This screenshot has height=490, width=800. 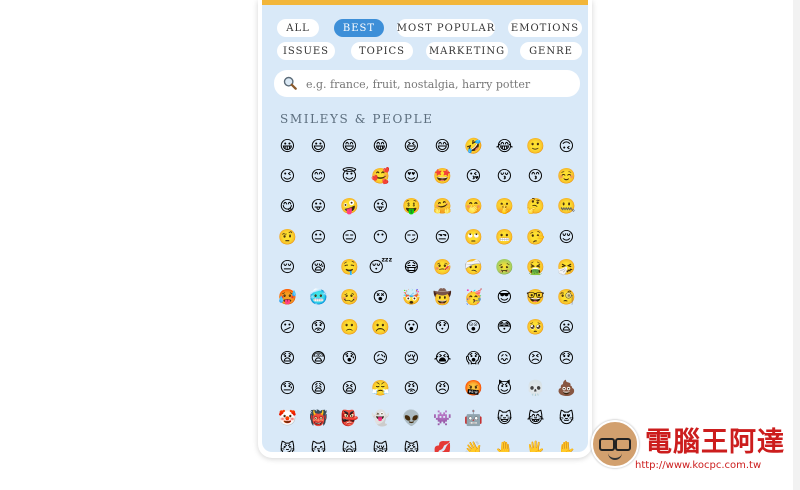 What do you see at coordinates (349, 419) in the screenshot?
I see `emoji-button: 👺` at bounding box center [349, 419].